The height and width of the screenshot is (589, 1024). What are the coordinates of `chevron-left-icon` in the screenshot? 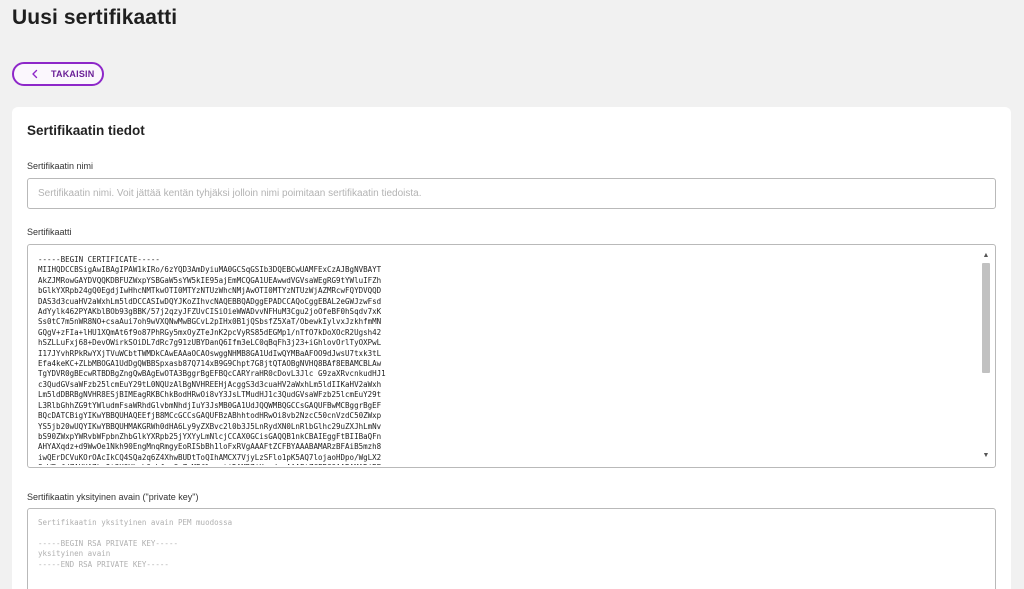 It's located at (35, 74).